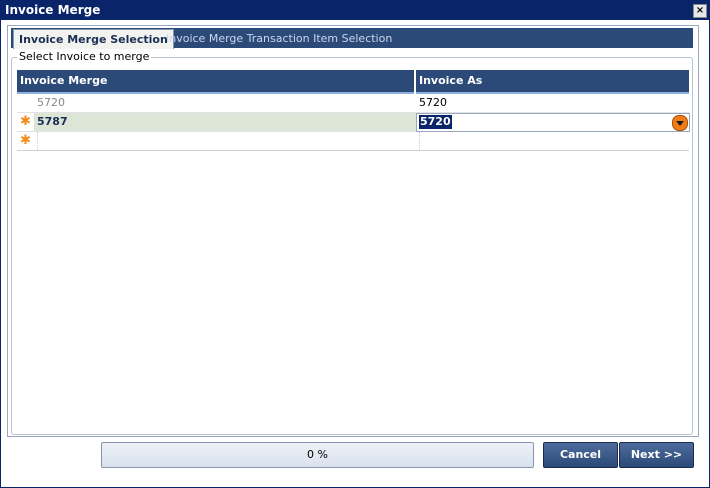 The height and width of the screenshot is (488, 710). I want to click on invoice-as-cell: 5720, so click(554, 103).